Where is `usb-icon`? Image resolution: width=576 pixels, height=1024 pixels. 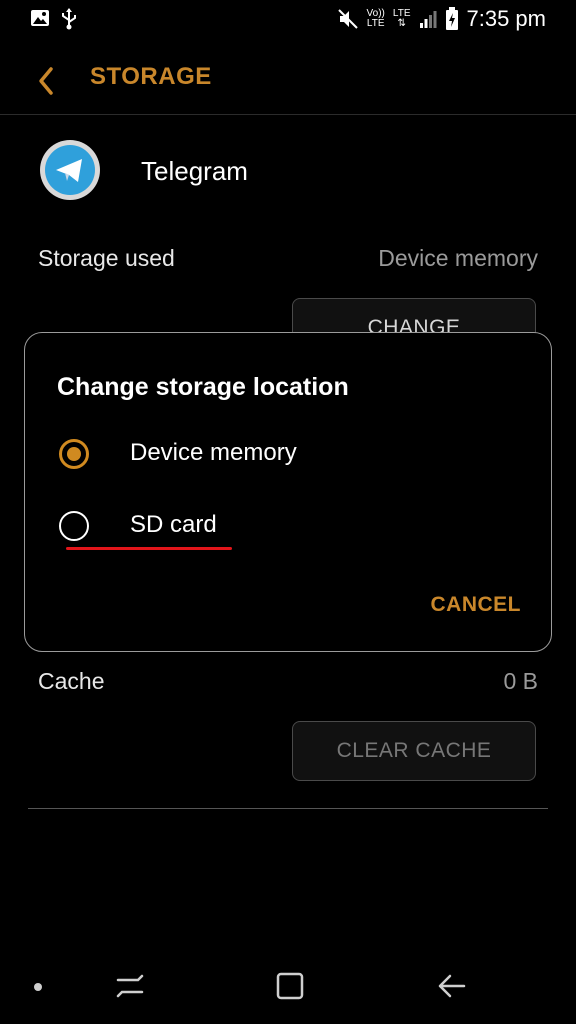
usb-icon is located at coordinates (69, 19).